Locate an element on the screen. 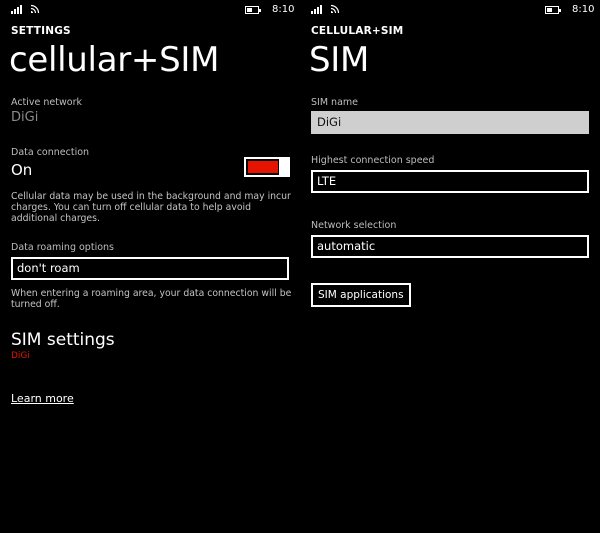  app-title: CELLULAR+SIM is located at coordinates (357, 31).